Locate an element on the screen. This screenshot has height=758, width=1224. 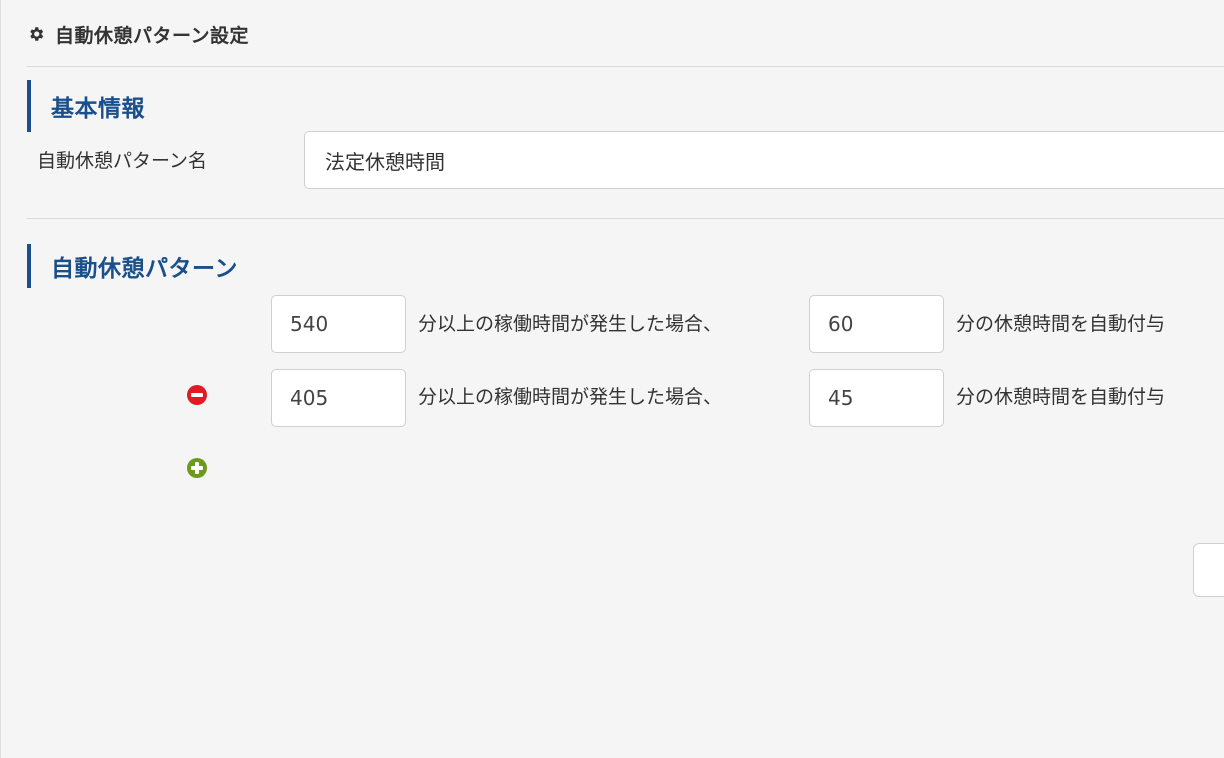
pattern-name-label: 自動休憩パターン名 is located at coordinates (122, 161).